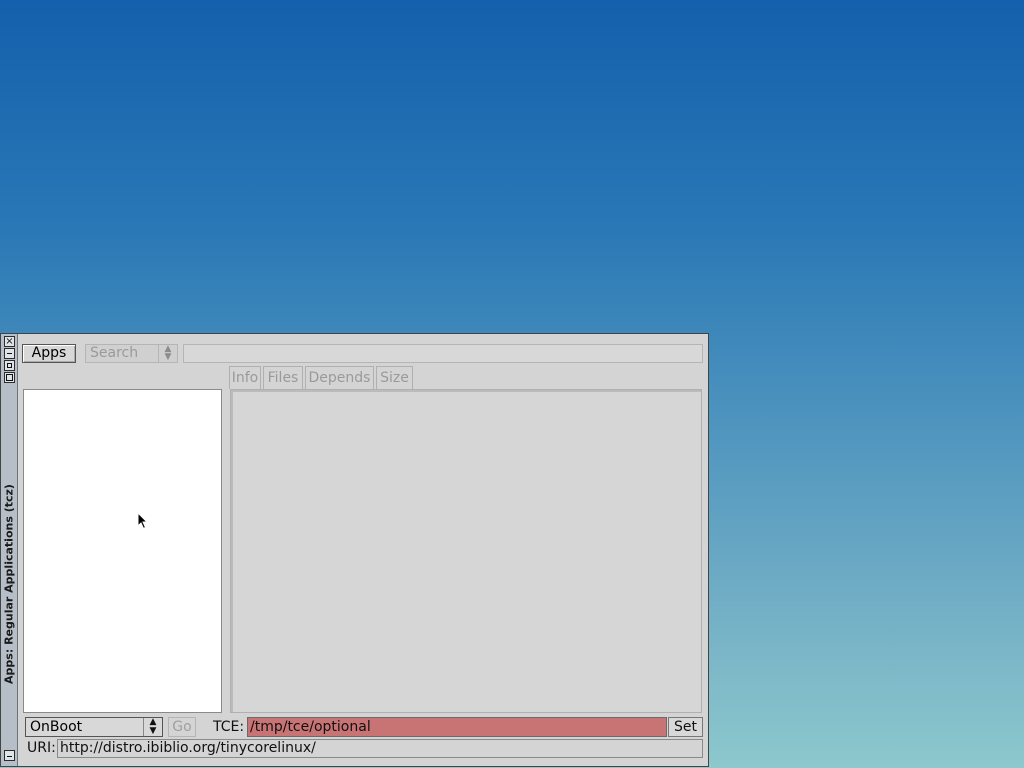 The height and width of the screenshot is (768, 1024). What do you see at coordinates (245, 377) in the screenshot?
I see `tab-info: Info` at bounding box center [245, 377].